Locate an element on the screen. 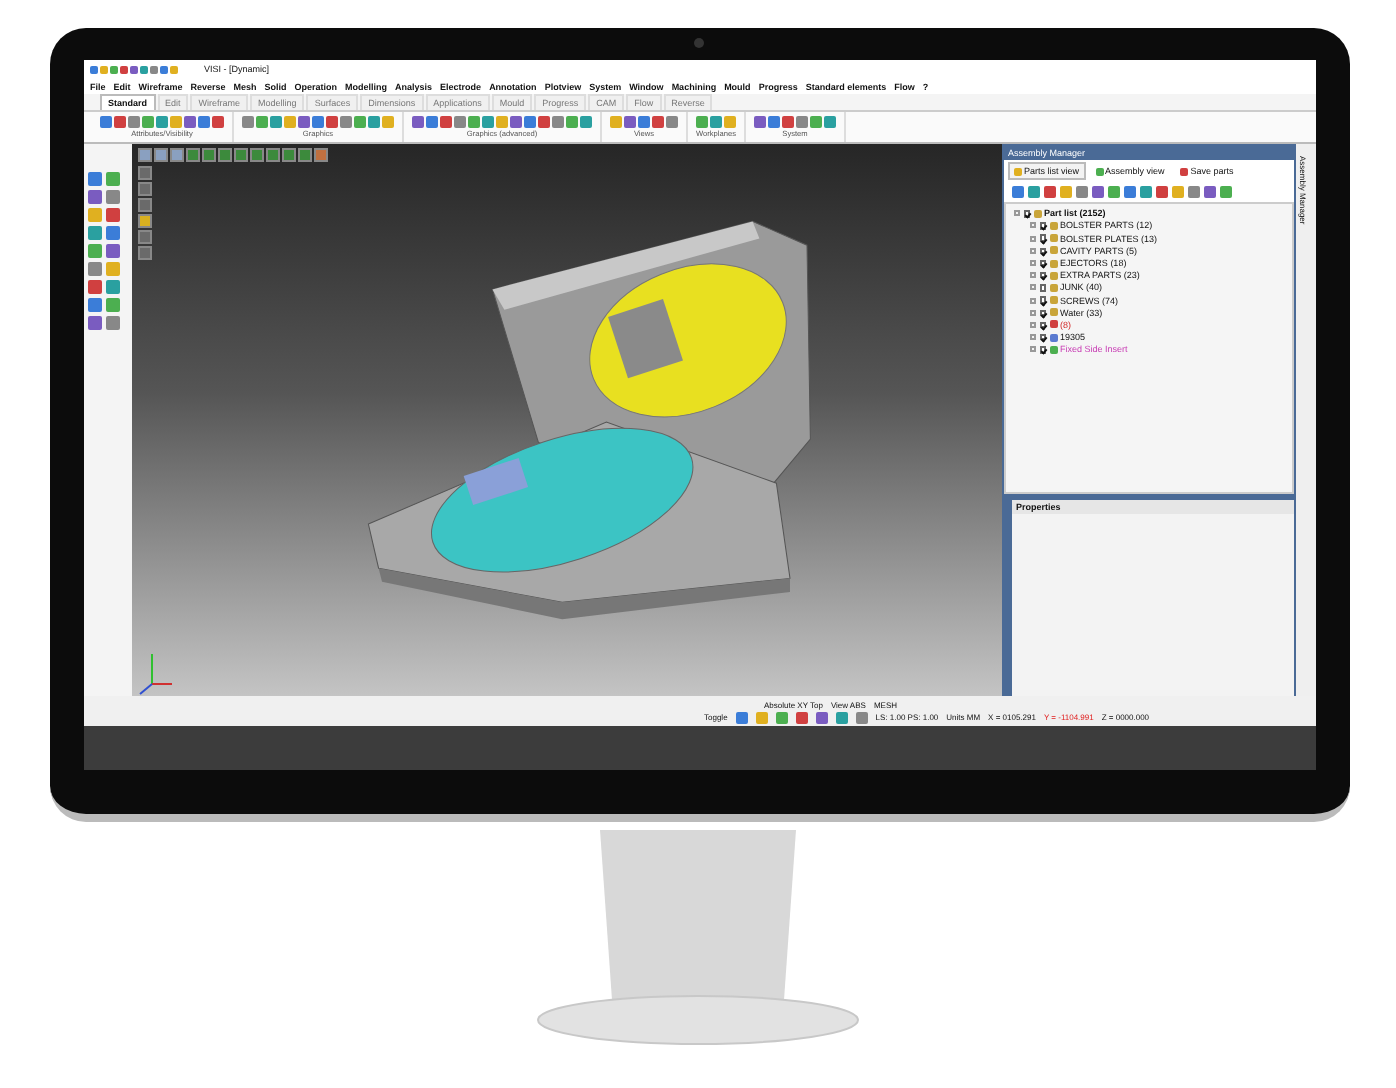 The height and width of the screenshot is (1088, 1396). expand-toggle is located at coordinates (1017, 213).